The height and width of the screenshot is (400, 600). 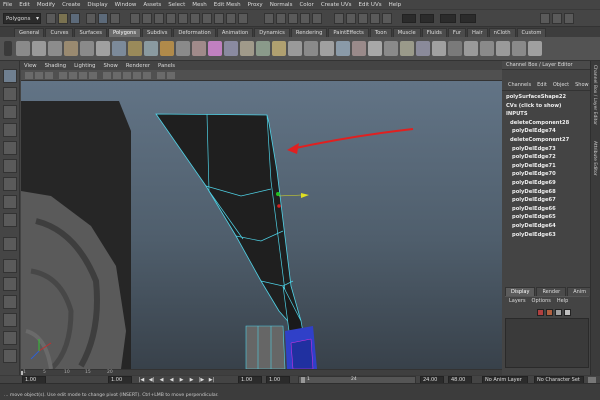 What do you see at coordinates (375, 48) in the screenshot?
I see `fill-hole-icon` at bounding box center [375, 48].